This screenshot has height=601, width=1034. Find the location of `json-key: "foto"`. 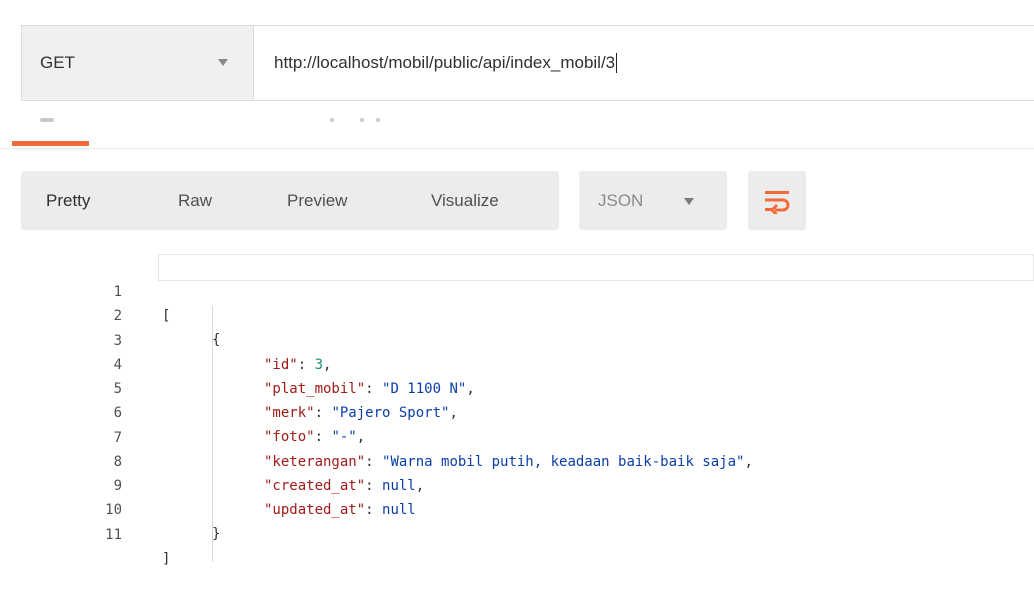

json-key: "foto" is located at coordinates (289, 437).